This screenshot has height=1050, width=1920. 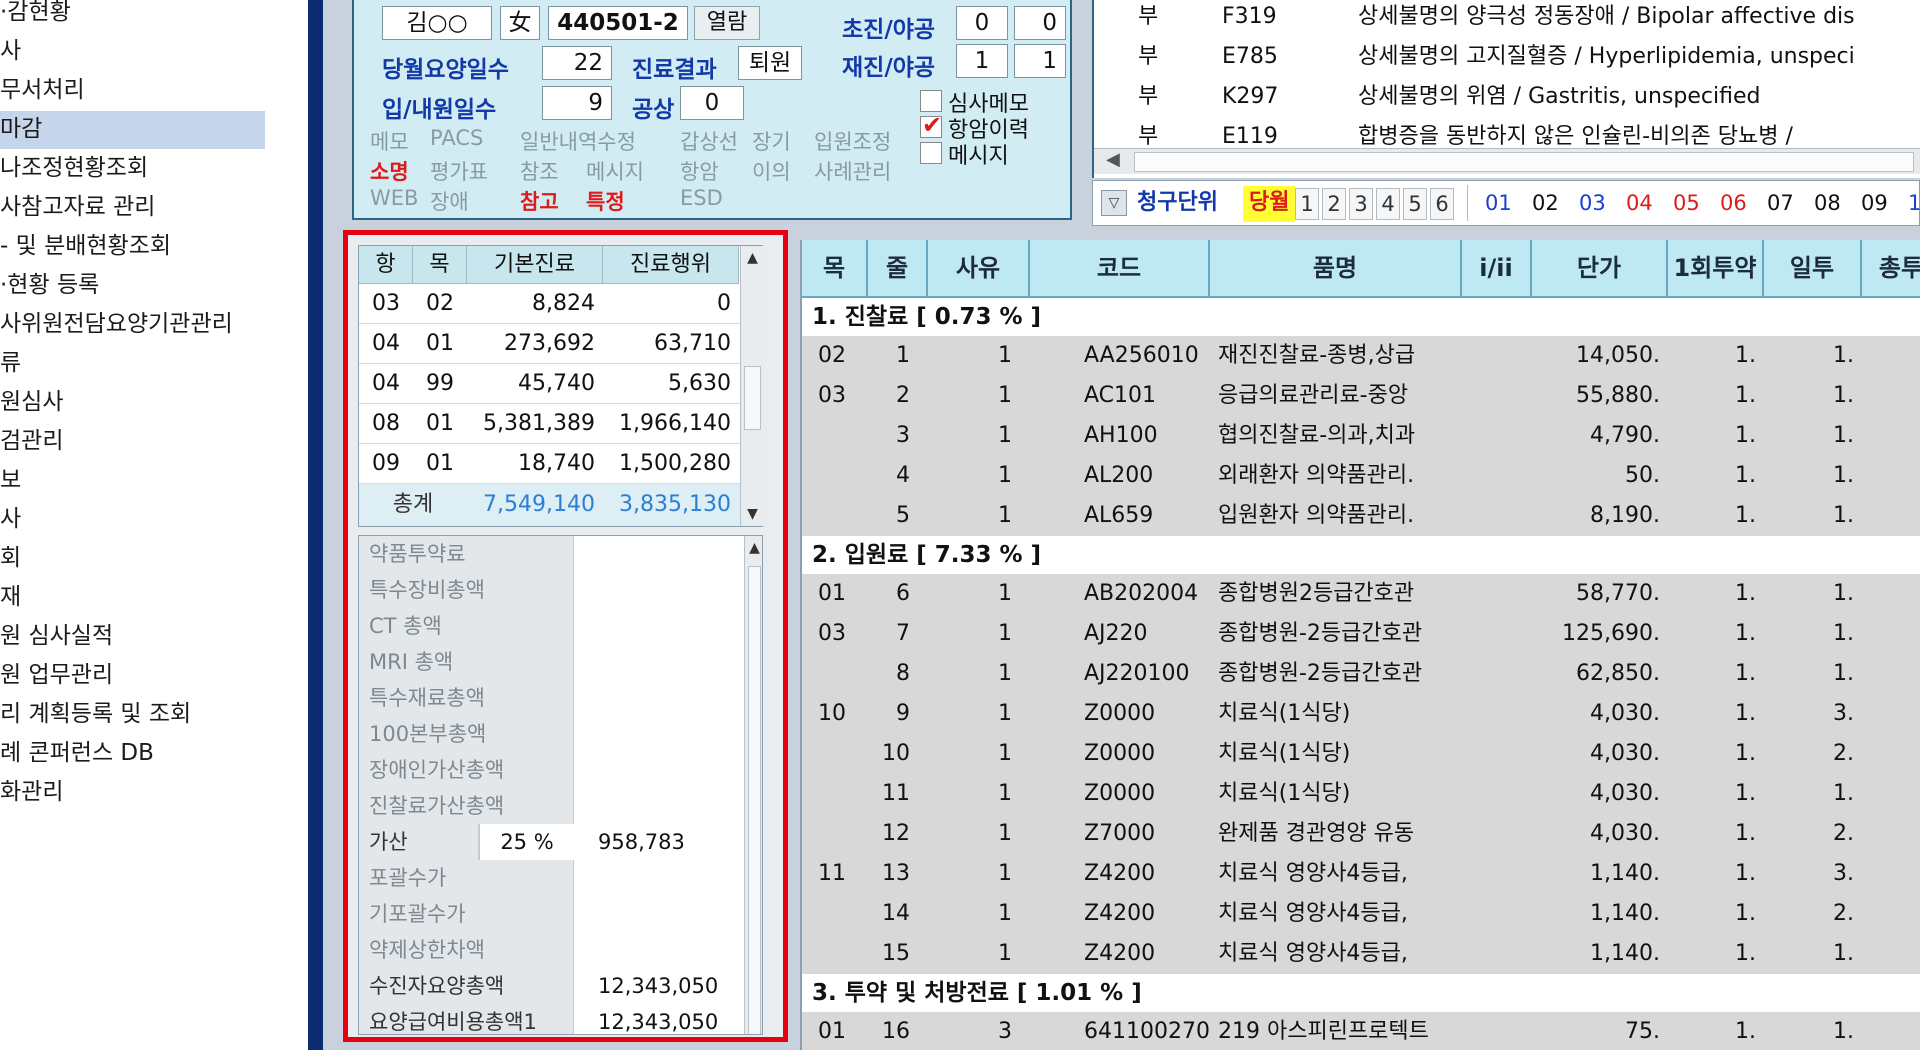 What do you see at coordinates (85, 247) in the screenshot?
I see `nav-item: - 및 분배현황조회` at bounding box center [85, 247].